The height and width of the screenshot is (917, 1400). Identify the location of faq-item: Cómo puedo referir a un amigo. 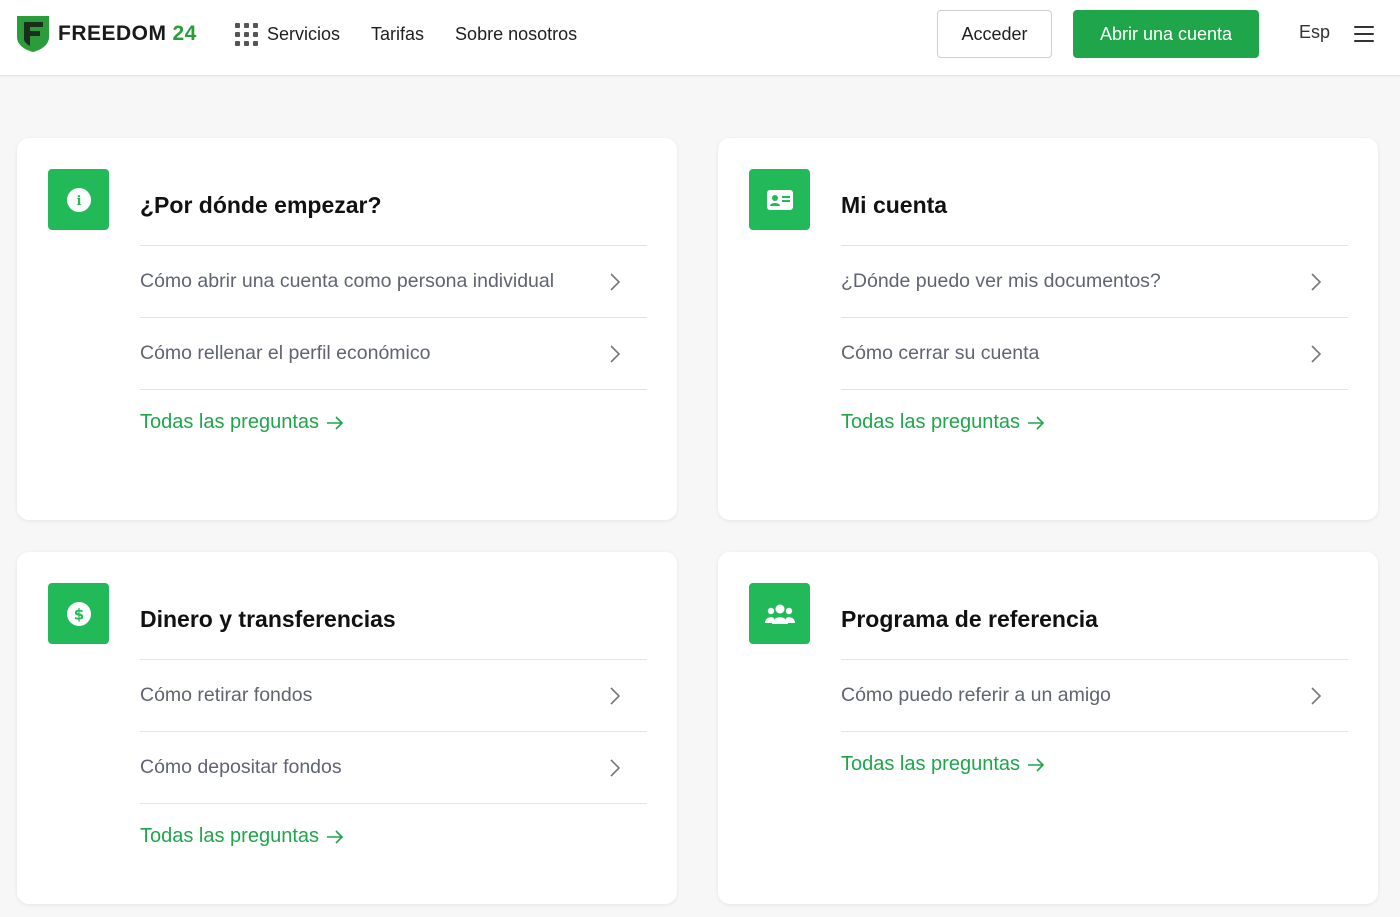
(1094, 695).